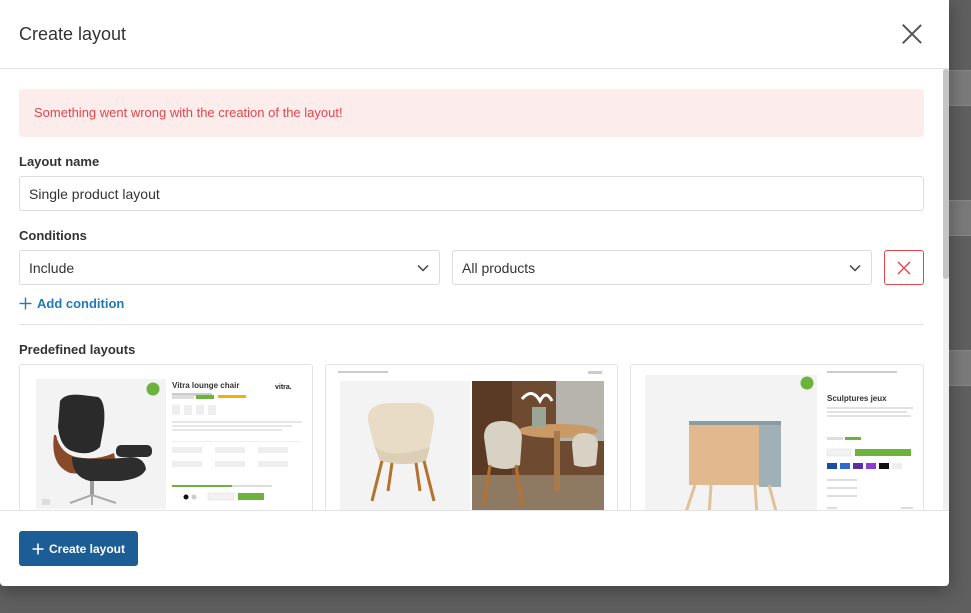  Describe the element at coordinates (471, 193) in the screenshot. I see `layout-name-input` at that location.